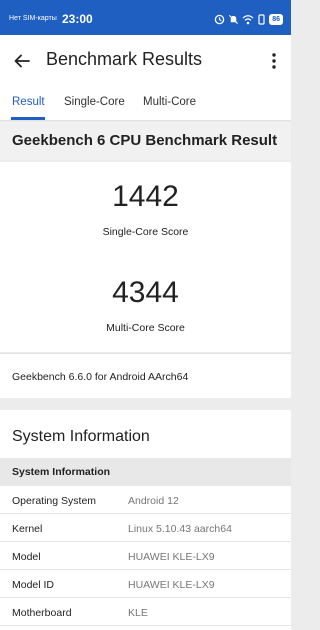 This screenshot has height=630, width=320. I want to click on row-value: Android 12, so click(153, 501).